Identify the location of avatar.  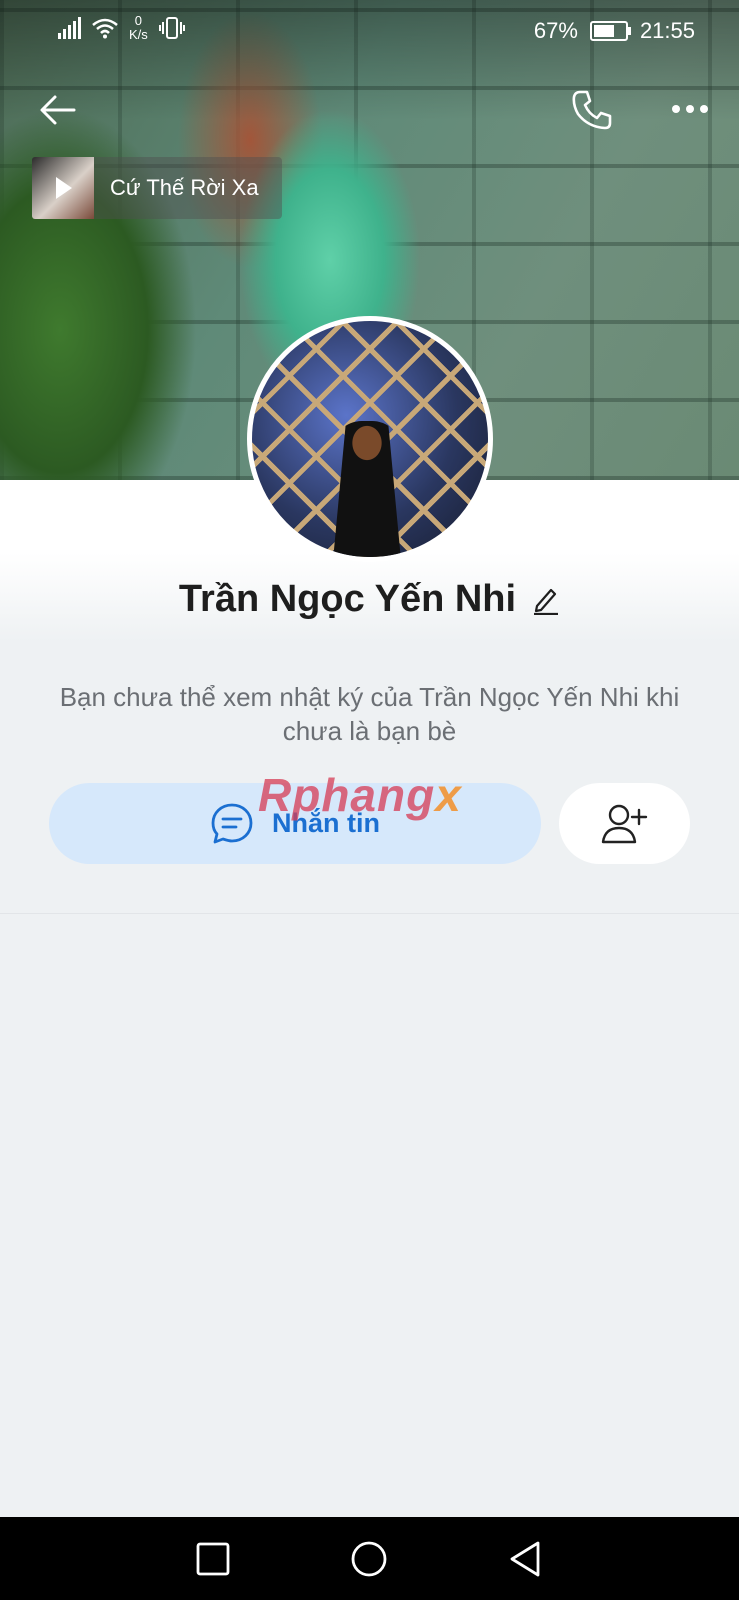
(370, 439).